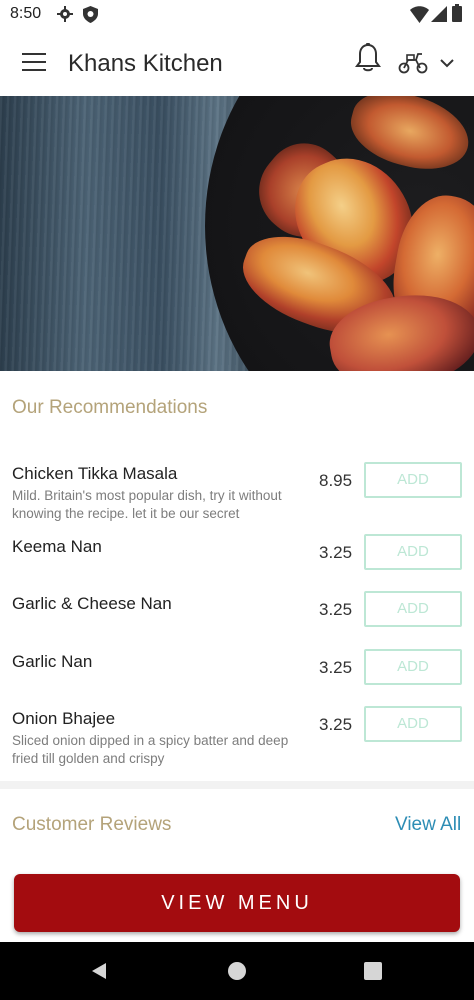 This screenshot has width=474, height=1000. Describe the element at coordinates (57, 546) in the screenshot. I see `item-name: Keema Nan` at that location.